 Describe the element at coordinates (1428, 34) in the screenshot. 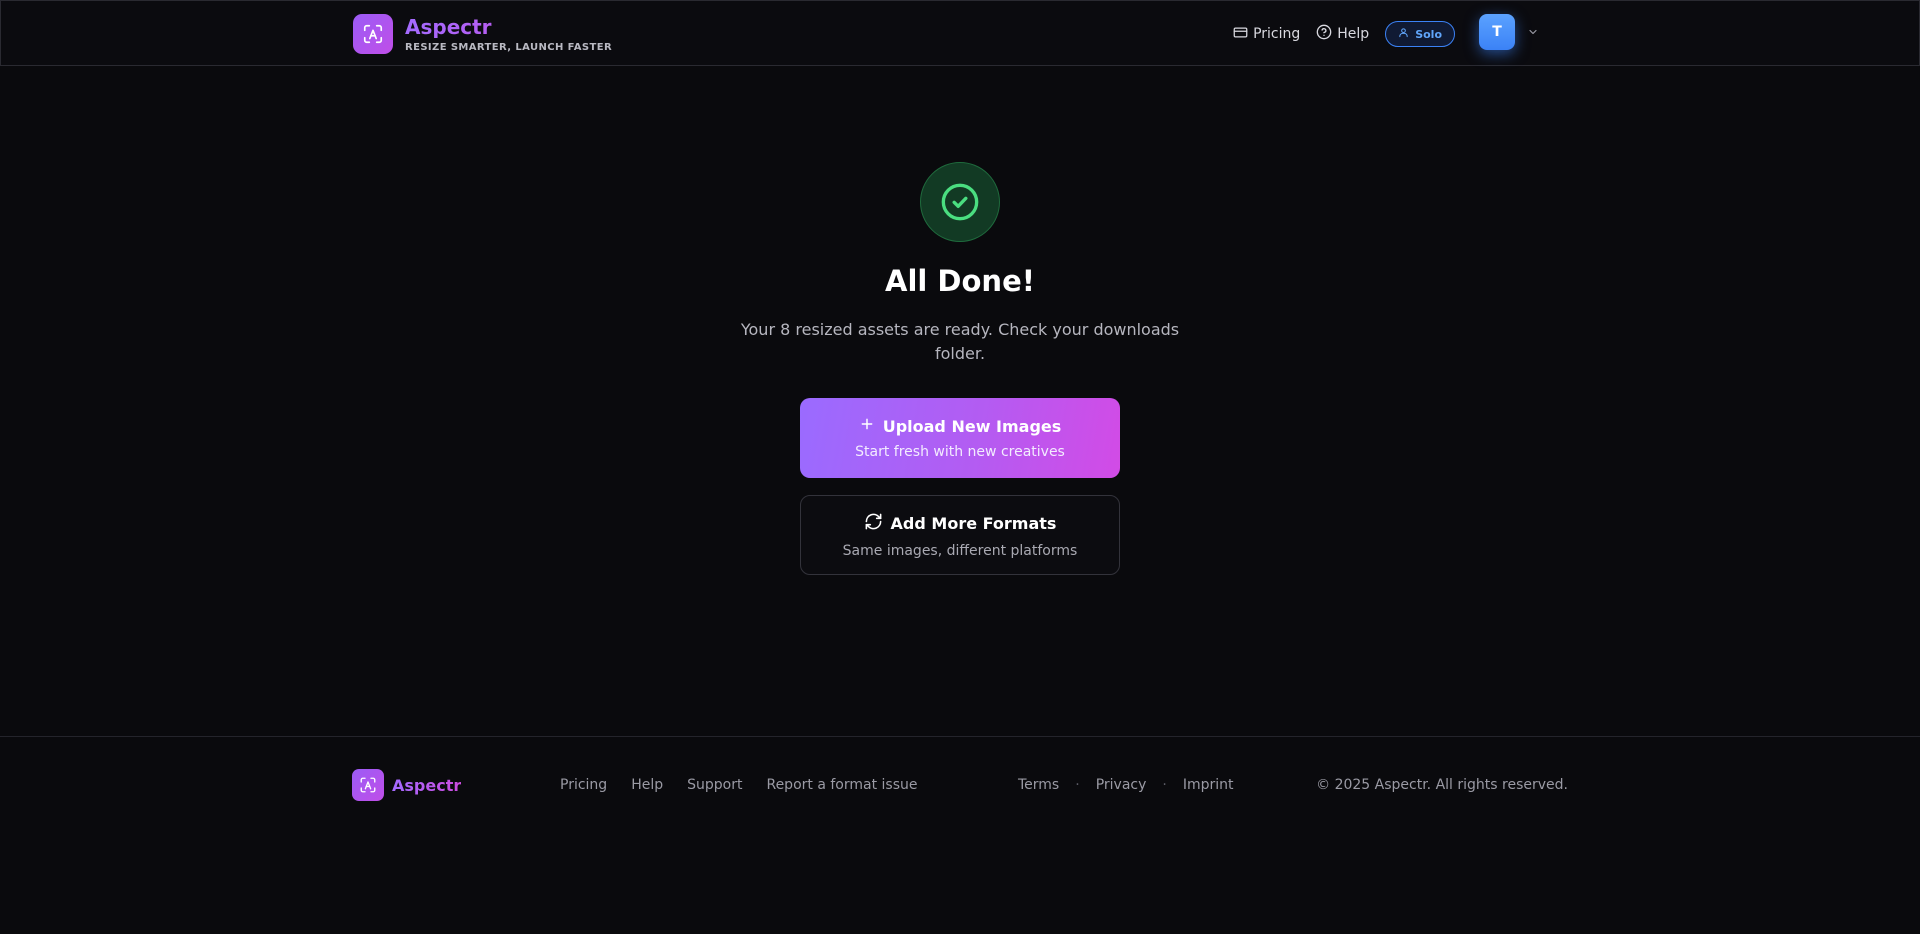

I see `plan-badge-label: Solo` at that location.